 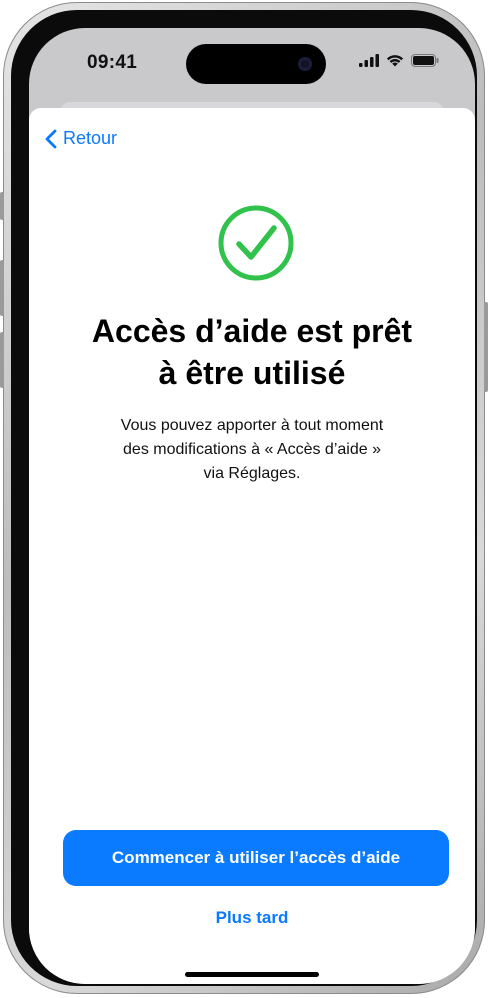 What do you see at coordinates (2, 288) in the screenshot?
I see `volume-up-button` at bounding box center [2, 288].